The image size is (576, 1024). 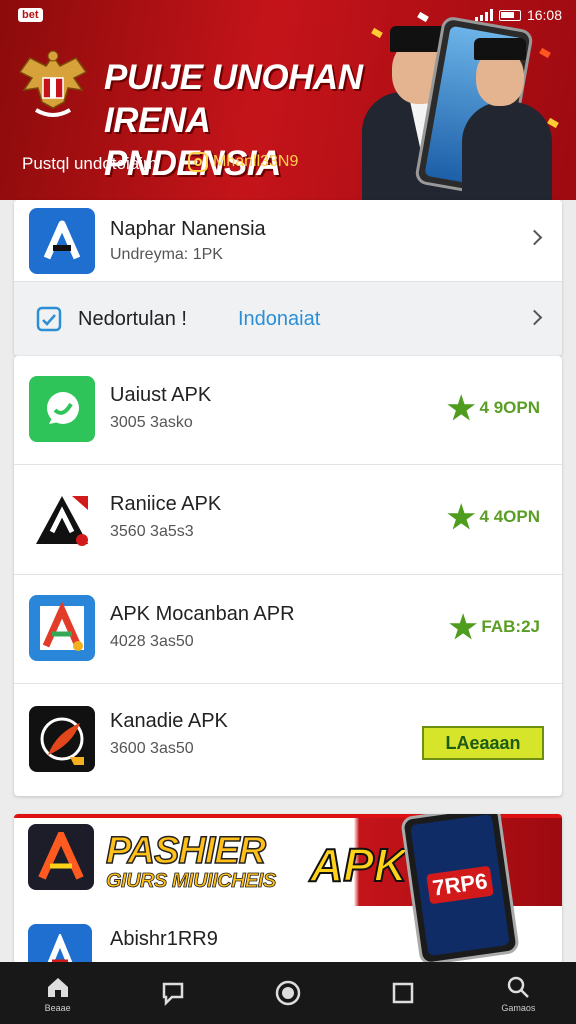 I want to click on app-badge-button: LAeaaan, so click(x=483, y=743).